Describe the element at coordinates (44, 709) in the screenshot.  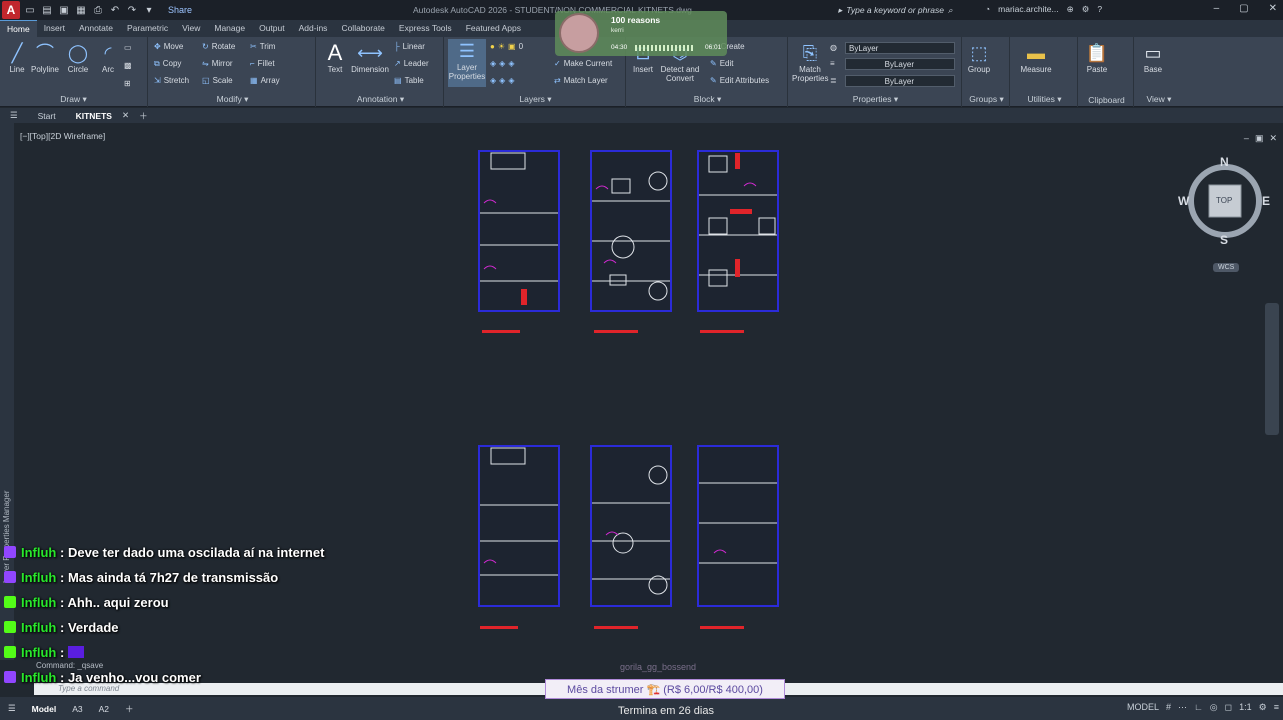
I see `tab-model: Model` at that location.